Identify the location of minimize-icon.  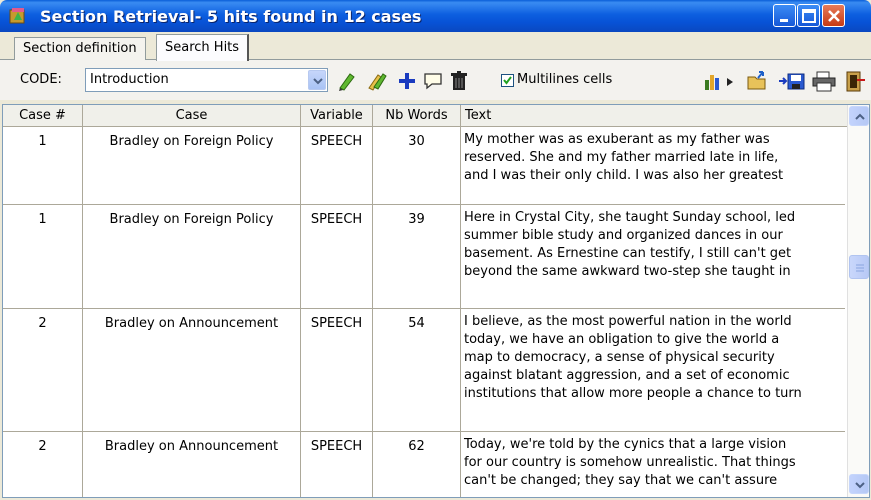
(784, 20).